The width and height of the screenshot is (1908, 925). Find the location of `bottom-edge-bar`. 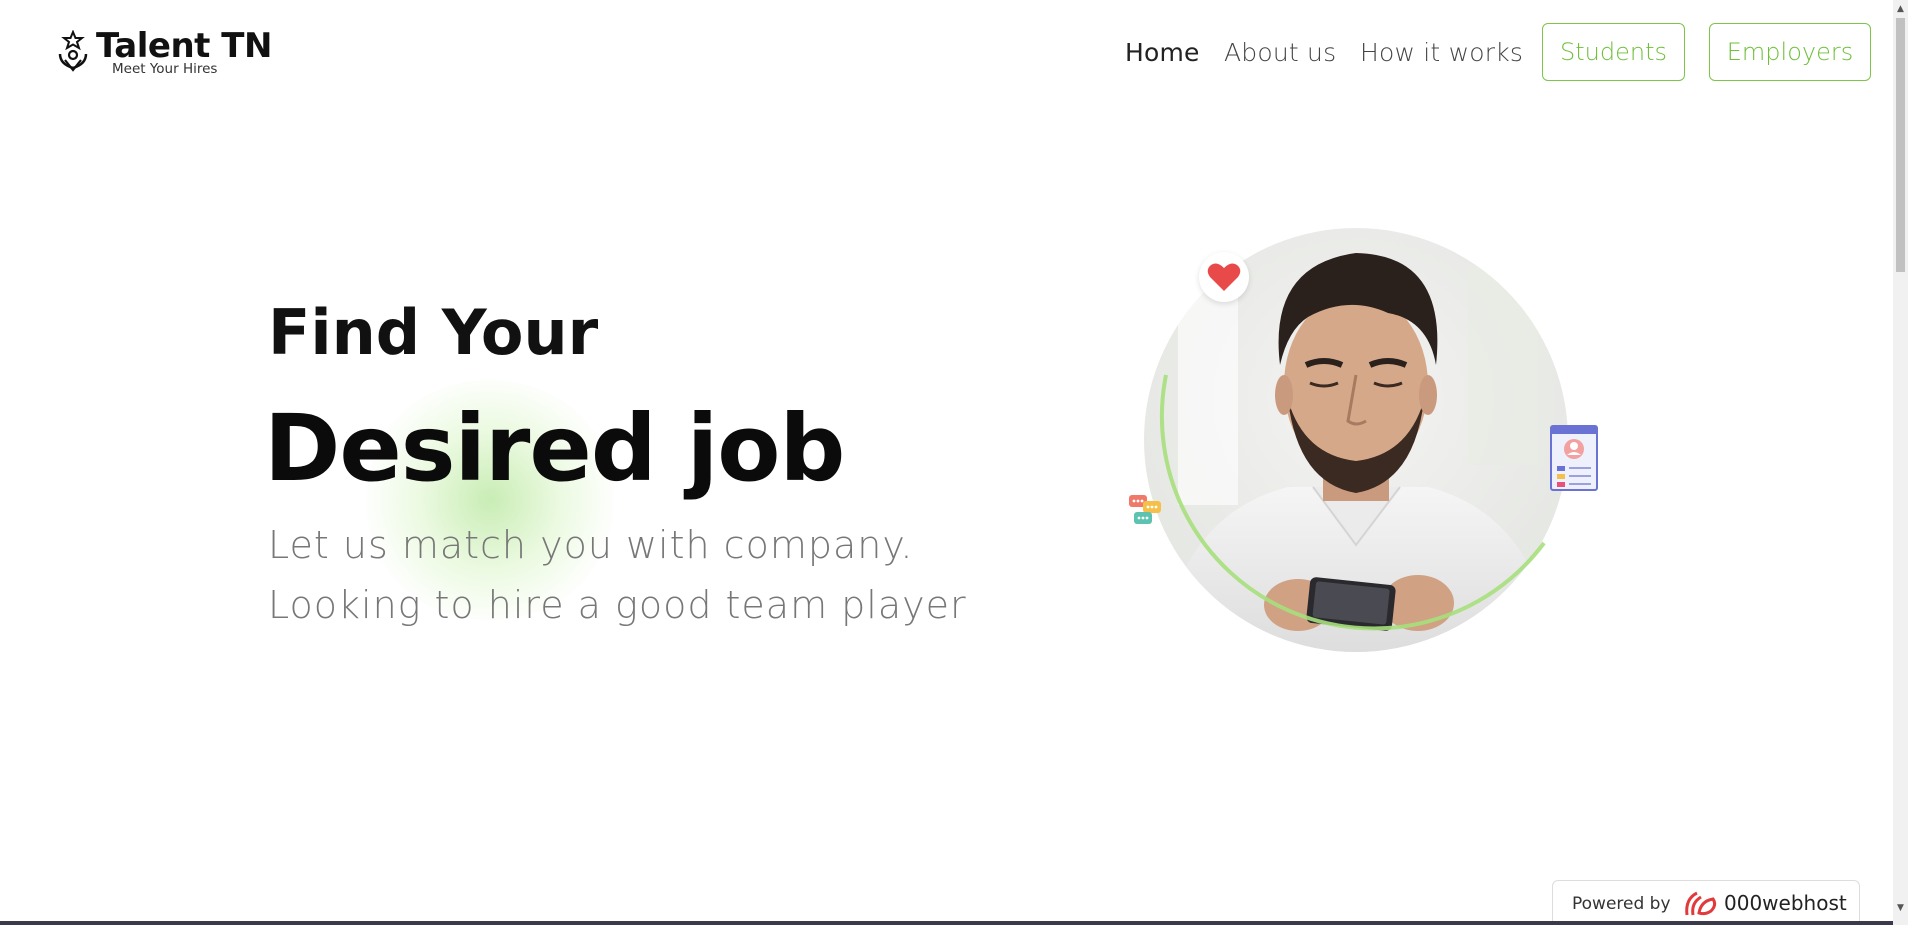

bottom-edge-bar is located at coordinates (946, 923).